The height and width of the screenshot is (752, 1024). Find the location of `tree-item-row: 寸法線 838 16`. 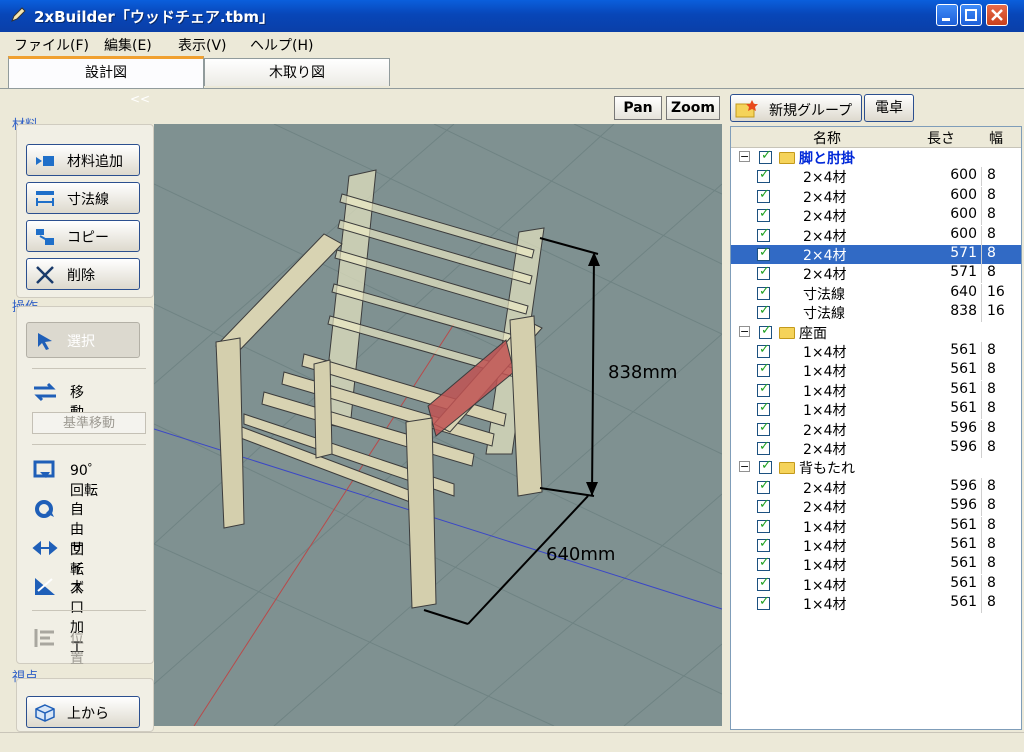

tree-item-row: 寸法線 838 16 is located at coordinates (876, 313).